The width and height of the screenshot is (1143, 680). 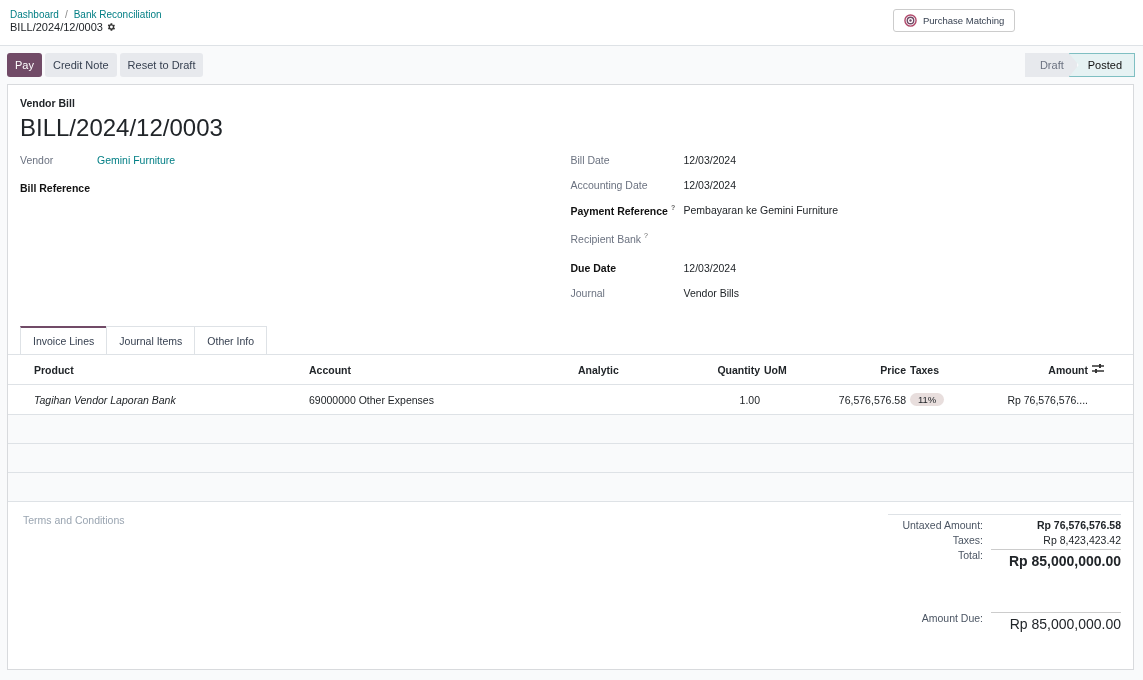 I want to click on total-label: Total:, so click(x=969, y=556).